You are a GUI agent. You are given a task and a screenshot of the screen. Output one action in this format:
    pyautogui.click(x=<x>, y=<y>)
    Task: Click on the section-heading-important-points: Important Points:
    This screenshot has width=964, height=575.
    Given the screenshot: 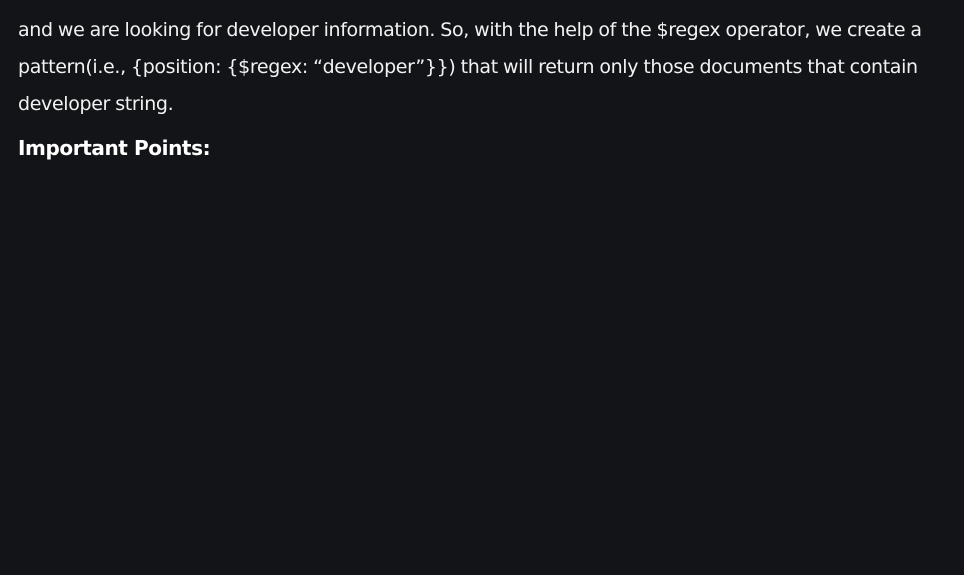 What is the action you would take?
    pyautogui.click(x=114, y=148)
    